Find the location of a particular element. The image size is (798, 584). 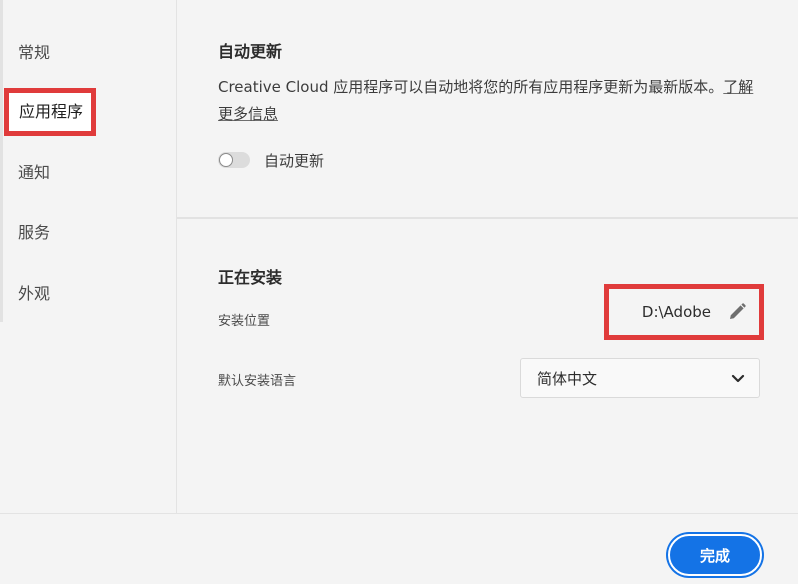

sidebar-item-services: 服务 is located at coordinates (34, 233).